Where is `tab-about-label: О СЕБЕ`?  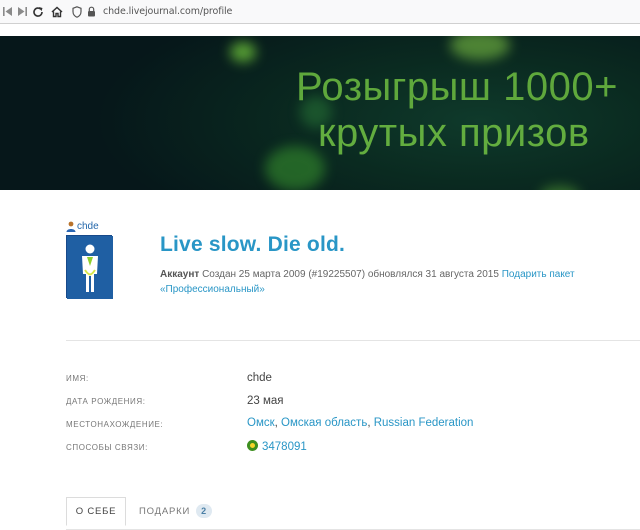
tab-about-label: О СЕБЕ is located at coordinates (96, 511).